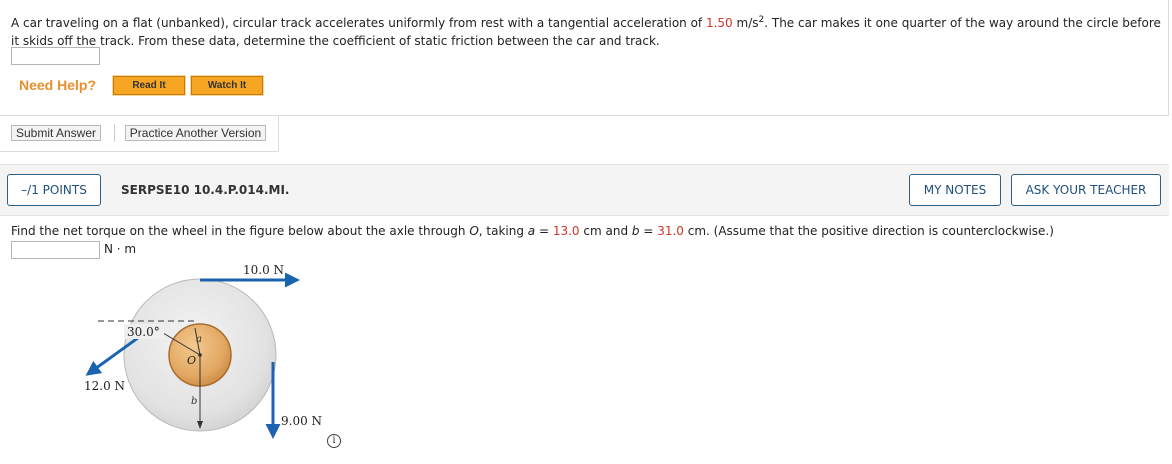 The image size is (1172, 464). Describe the element at coordinates (263, 270) in the screenshot. I see `force-top-label: 10.0 N` at that location.